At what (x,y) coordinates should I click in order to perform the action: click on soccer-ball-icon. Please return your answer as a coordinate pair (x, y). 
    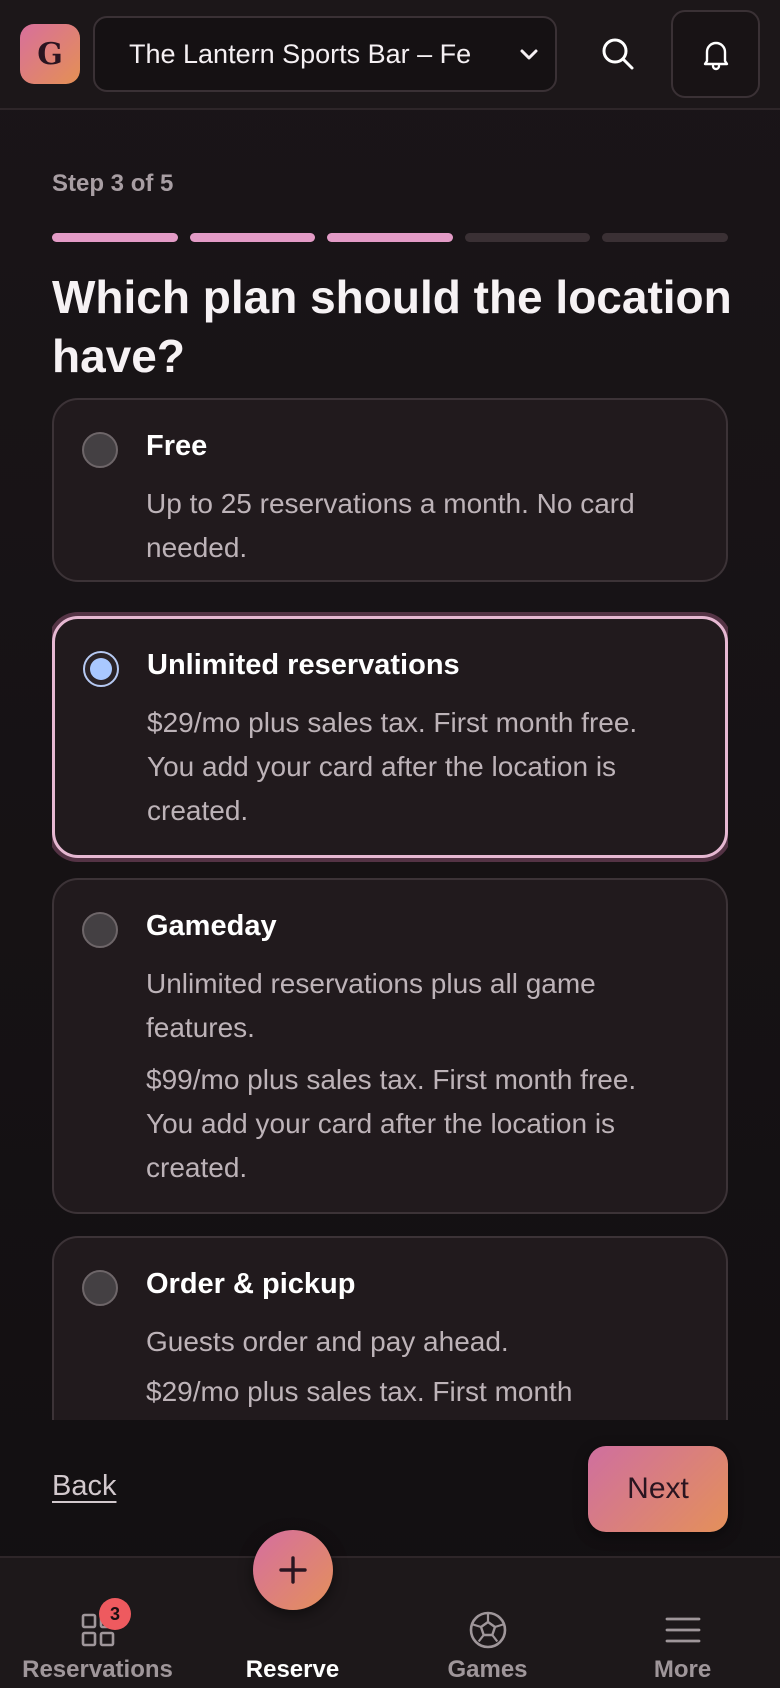
    Looking at the image, I should click on (487, 1630).